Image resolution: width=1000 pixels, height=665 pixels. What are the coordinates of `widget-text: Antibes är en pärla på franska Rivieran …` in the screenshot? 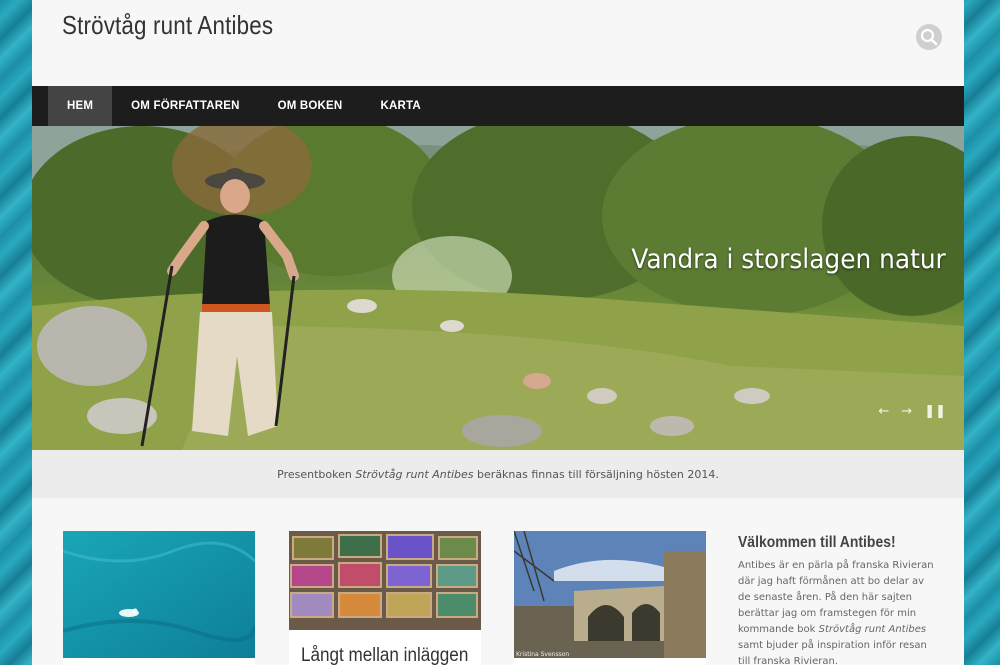 It's located at (843, 611).